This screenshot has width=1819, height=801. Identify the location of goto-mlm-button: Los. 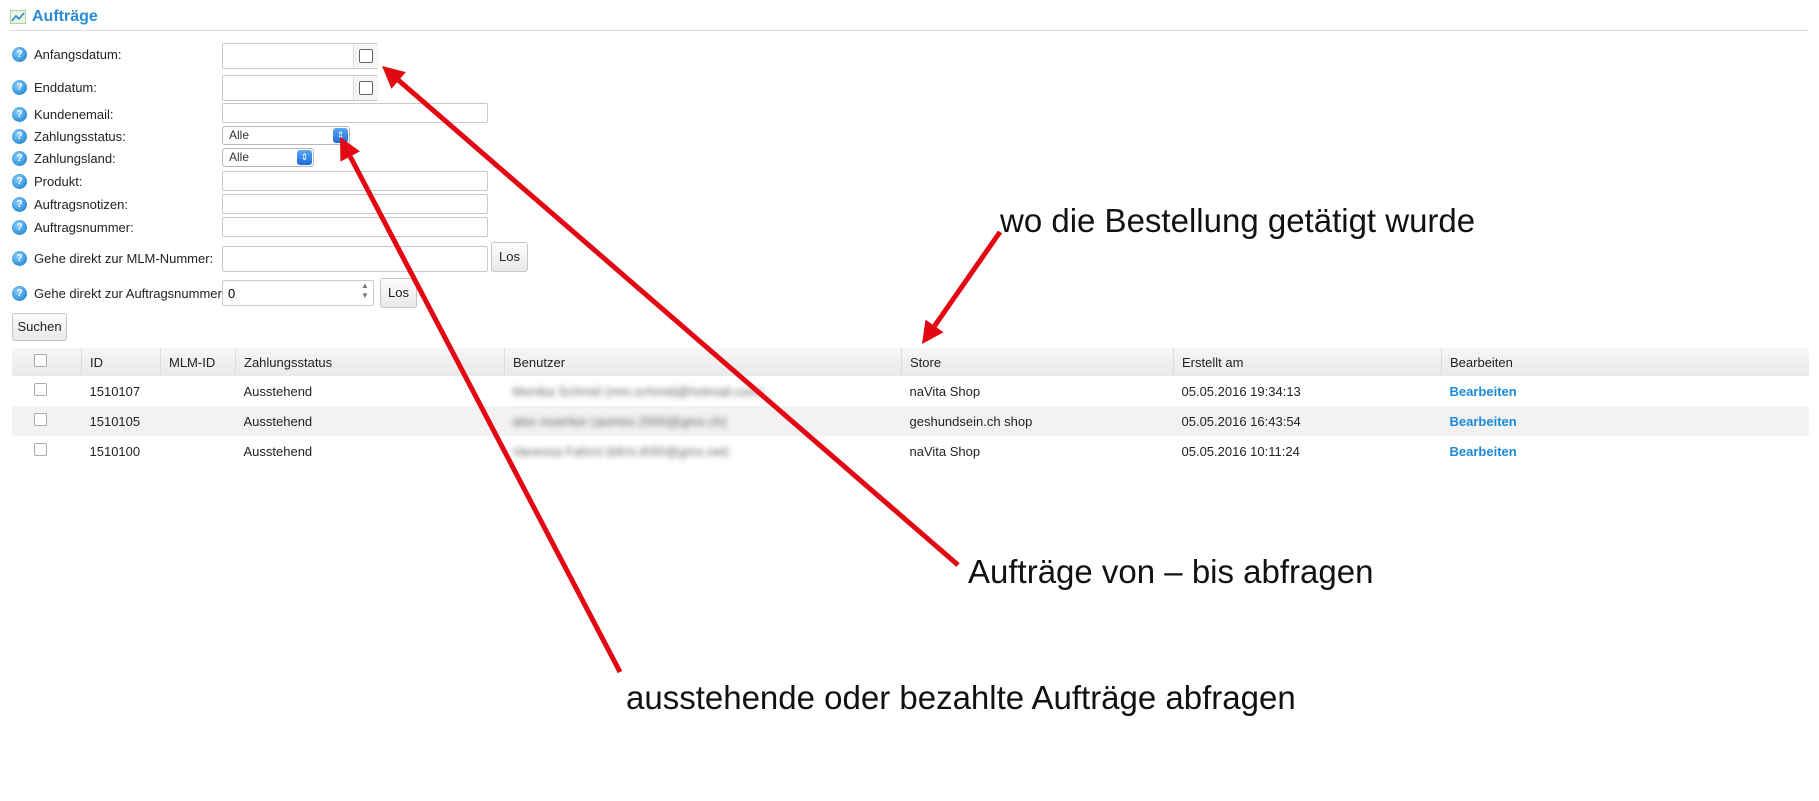
(509, 257).